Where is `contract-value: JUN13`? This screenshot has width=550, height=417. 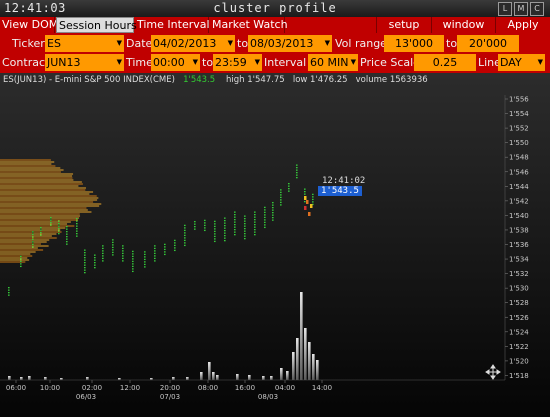 contract-value: JUN13 is located at coordinates (64, 62).